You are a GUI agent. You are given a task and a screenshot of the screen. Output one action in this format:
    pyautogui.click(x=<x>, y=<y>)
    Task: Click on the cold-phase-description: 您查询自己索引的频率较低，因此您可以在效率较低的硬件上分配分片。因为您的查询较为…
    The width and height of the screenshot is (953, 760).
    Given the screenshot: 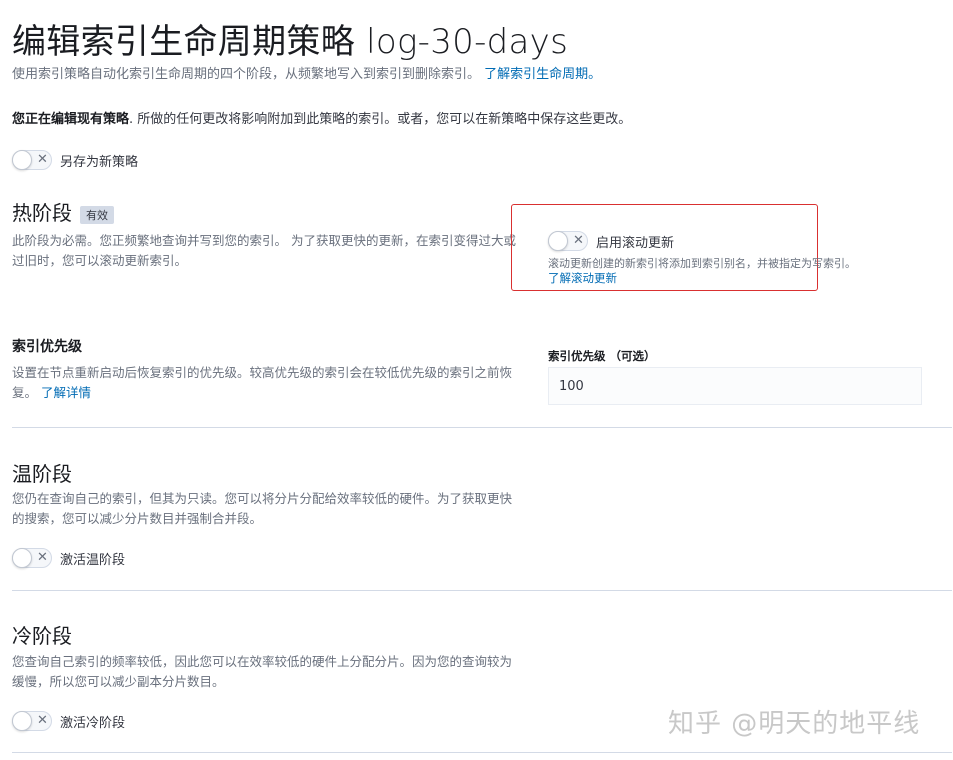 What is the action you would take?
    pyautogui.click(x=262, y=671)
    